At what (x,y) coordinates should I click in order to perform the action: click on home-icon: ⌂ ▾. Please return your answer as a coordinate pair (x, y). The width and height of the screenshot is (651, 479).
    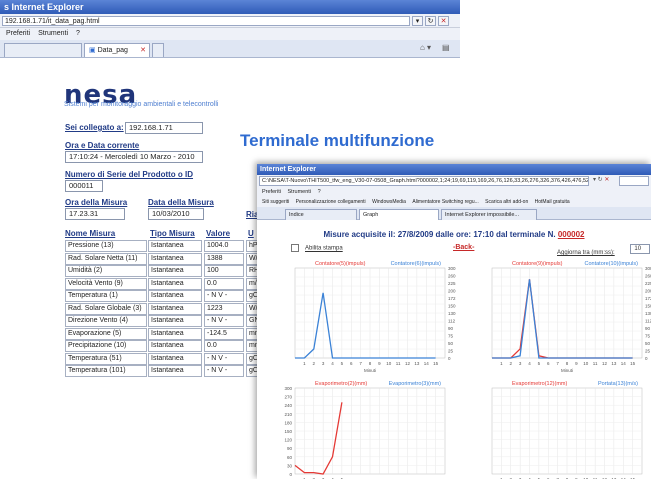
    Looking at the image, I should click on (425, 47).